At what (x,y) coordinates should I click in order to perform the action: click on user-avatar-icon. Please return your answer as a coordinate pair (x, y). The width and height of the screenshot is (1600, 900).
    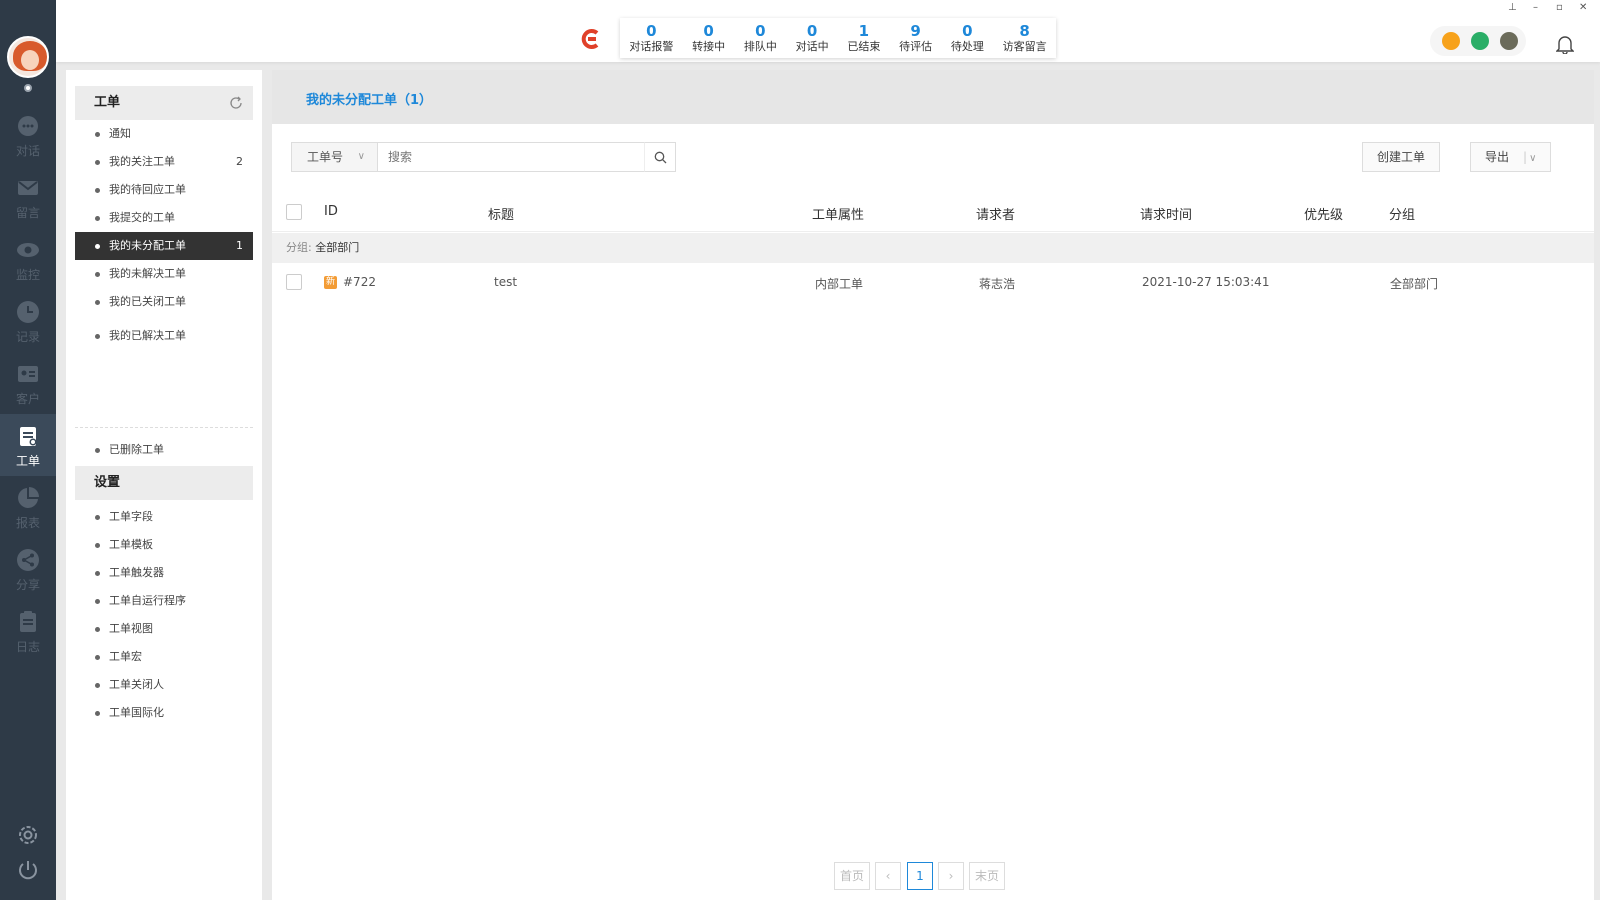
    Looking at the image, I should click on (1509, 41).